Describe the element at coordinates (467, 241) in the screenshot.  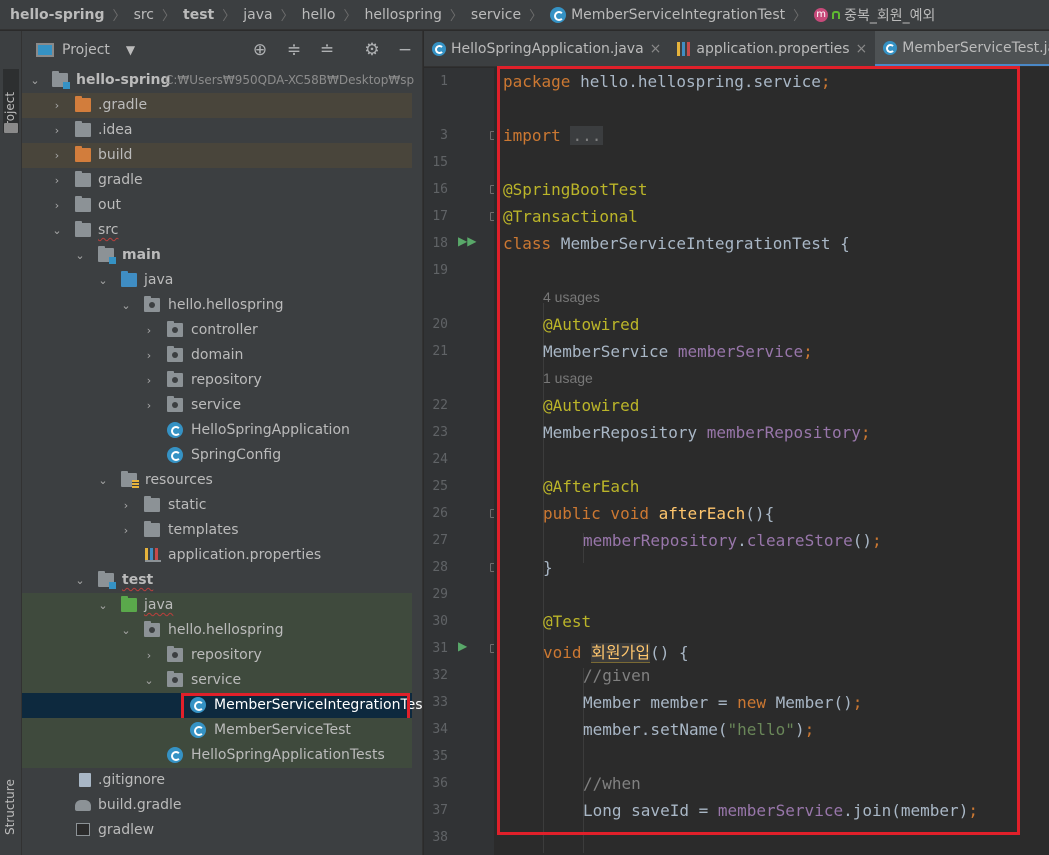
I see `run-all-tests-icon: ▶▶` at that location.